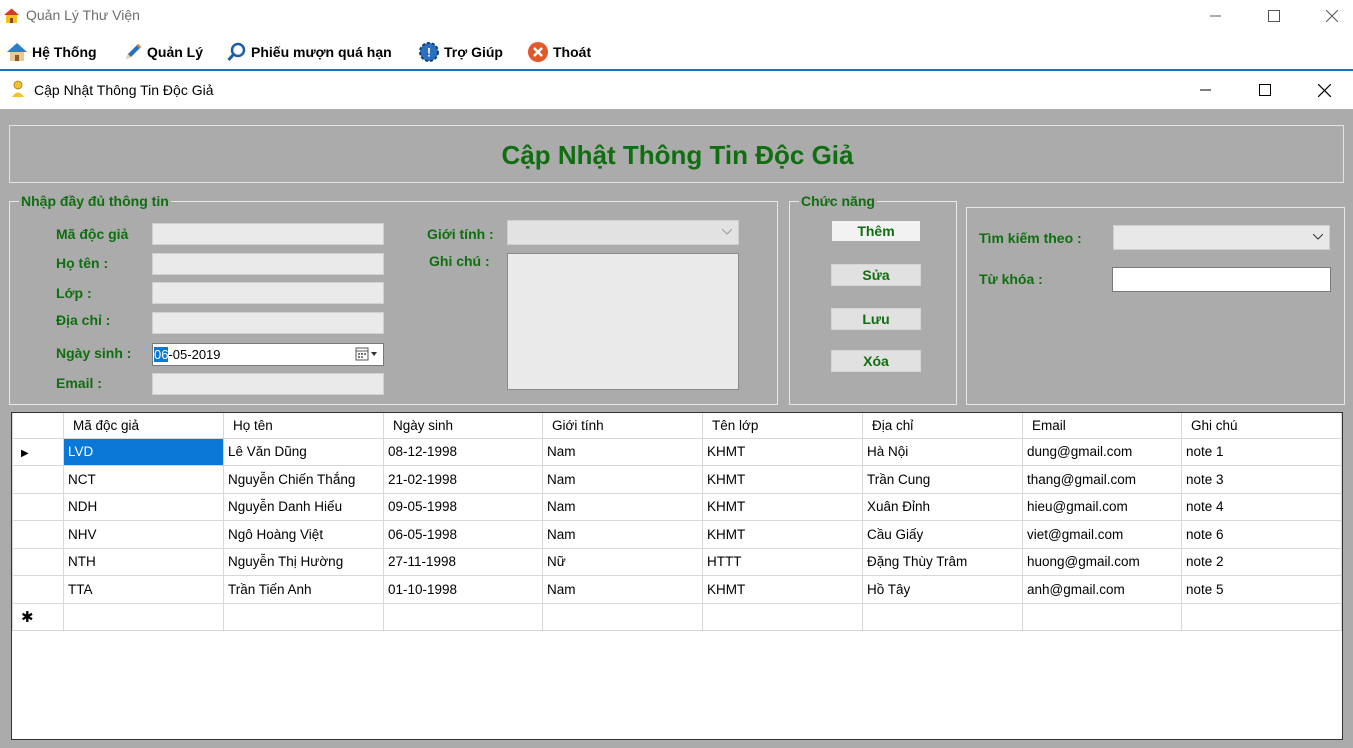 The image size is (1353, 748). What do you see at coordinates (876, 275) in the screenshot?
I see `sua-button: Sửa` at bounding box center [876, 275].